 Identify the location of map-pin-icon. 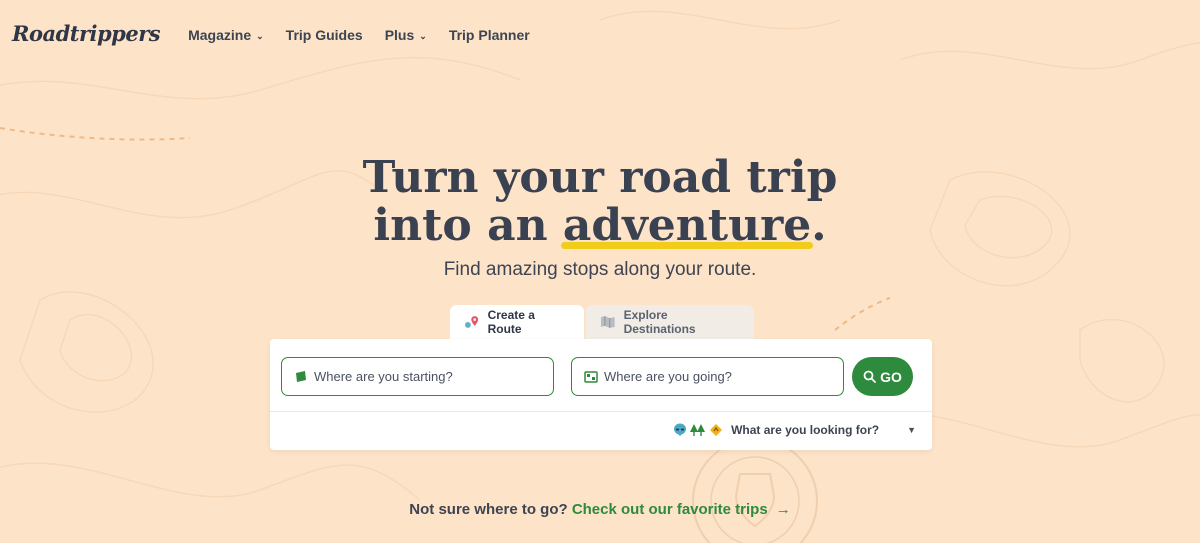
(471, 322).